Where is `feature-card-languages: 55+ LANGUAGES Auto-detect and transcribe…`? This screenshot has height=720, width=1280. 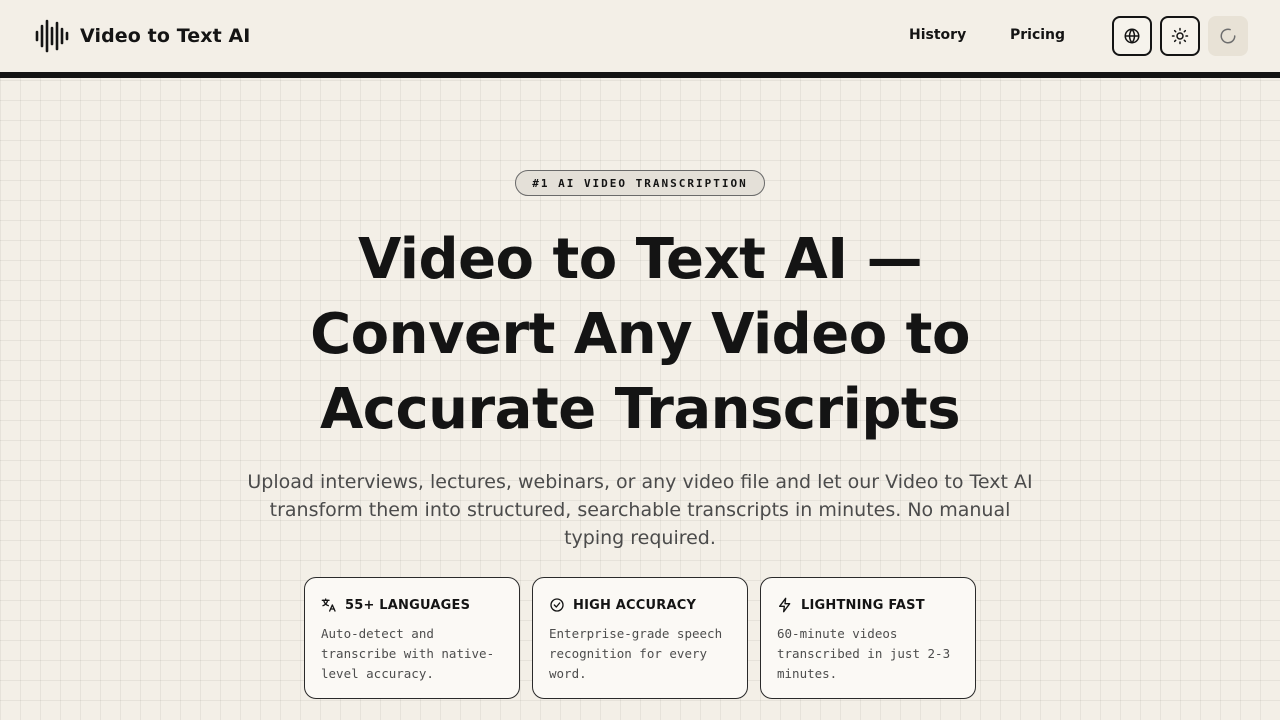 feature-card-languages: 55+ LANGUAGES Auto-detect and transcribe… is located at coordinates (412, 638).